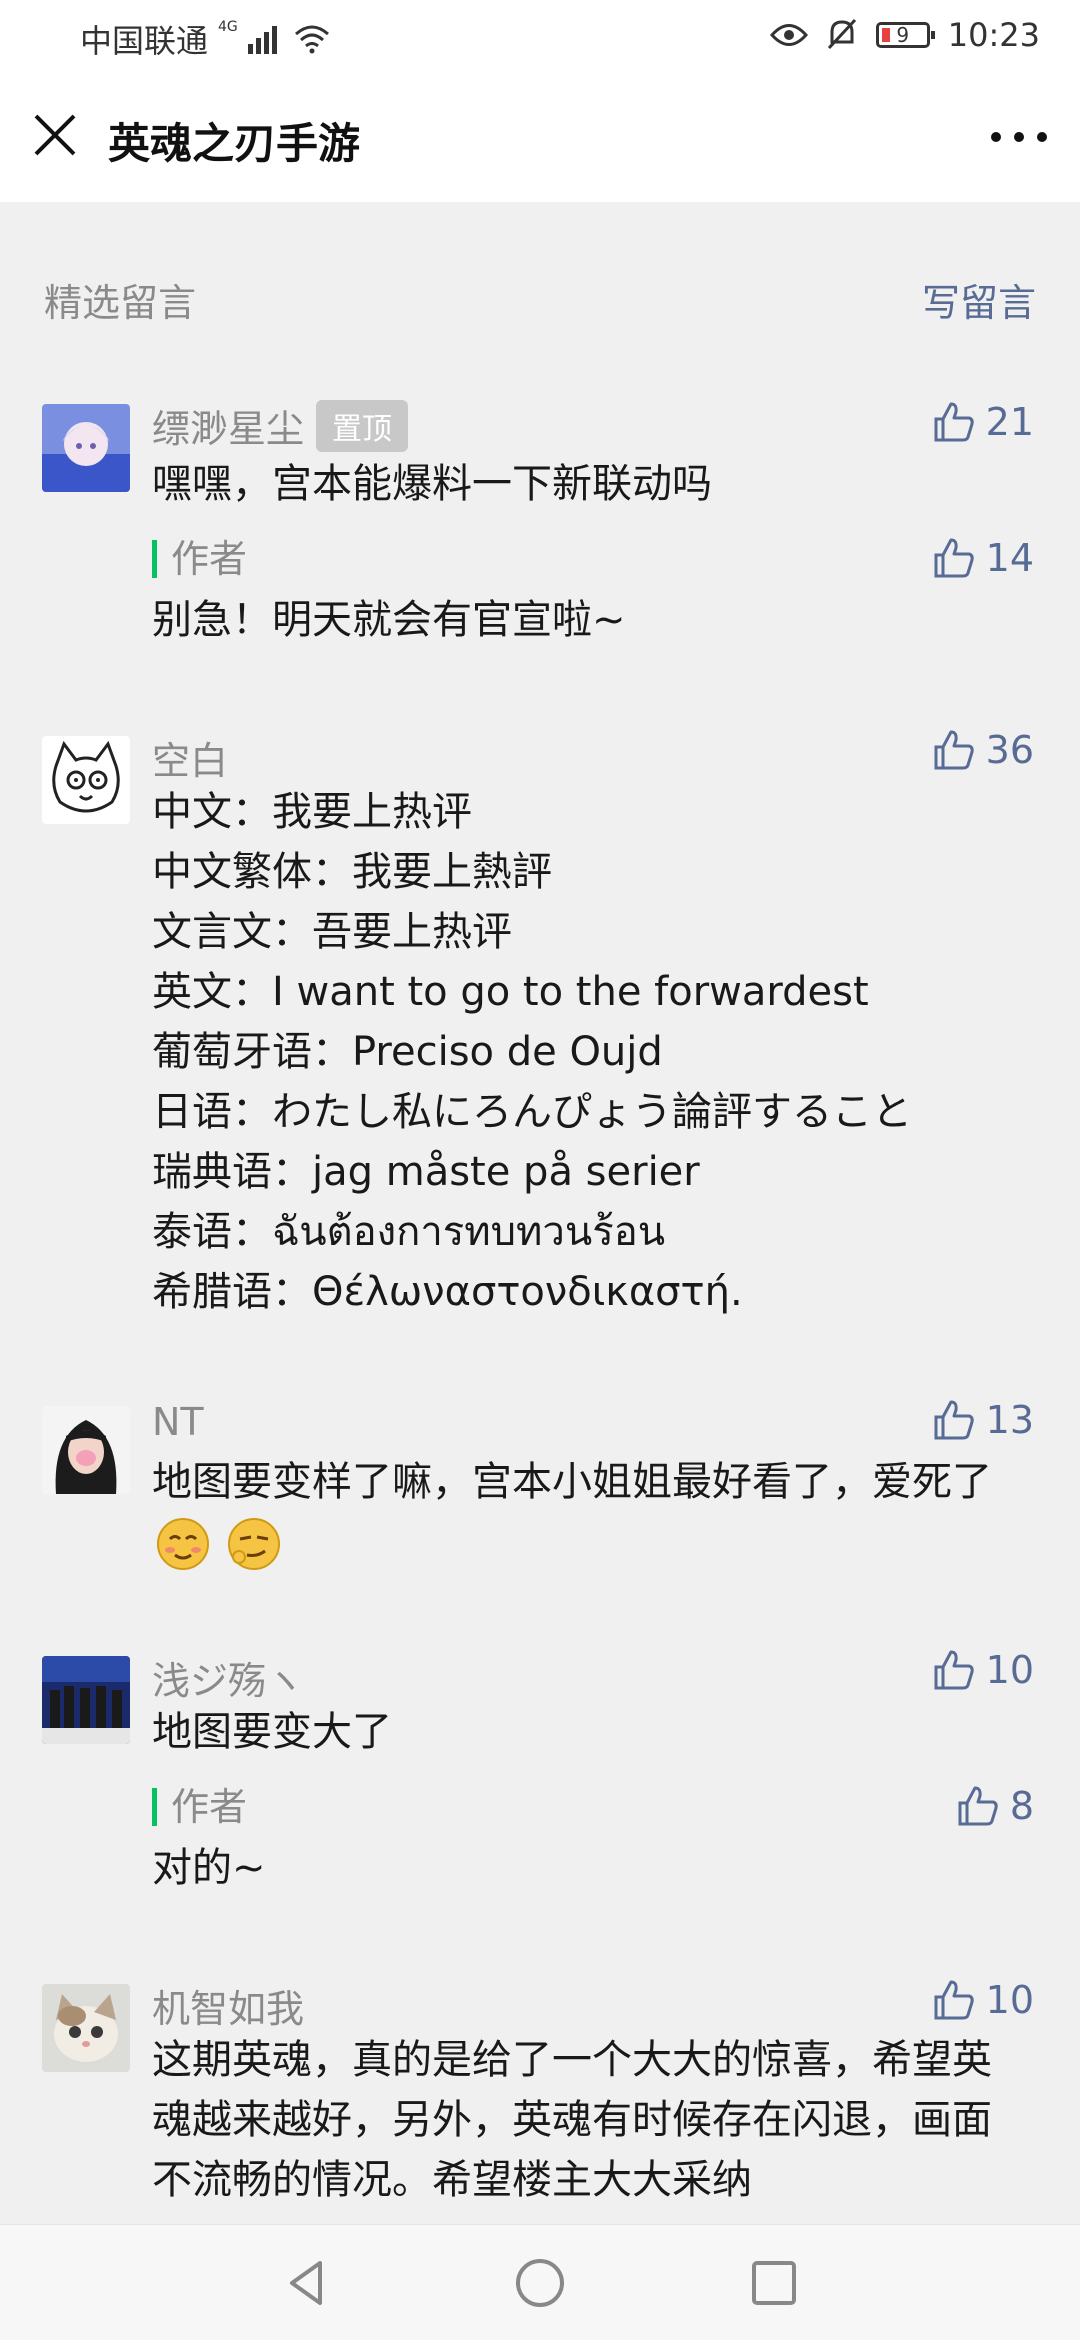 Image resolution: width=1080 pixels, height=2340 pixels. What do you see at coordinates (308, 2283) in the screenshot?
I see `triangle-back-icon` at bounding box center [308, 2283].